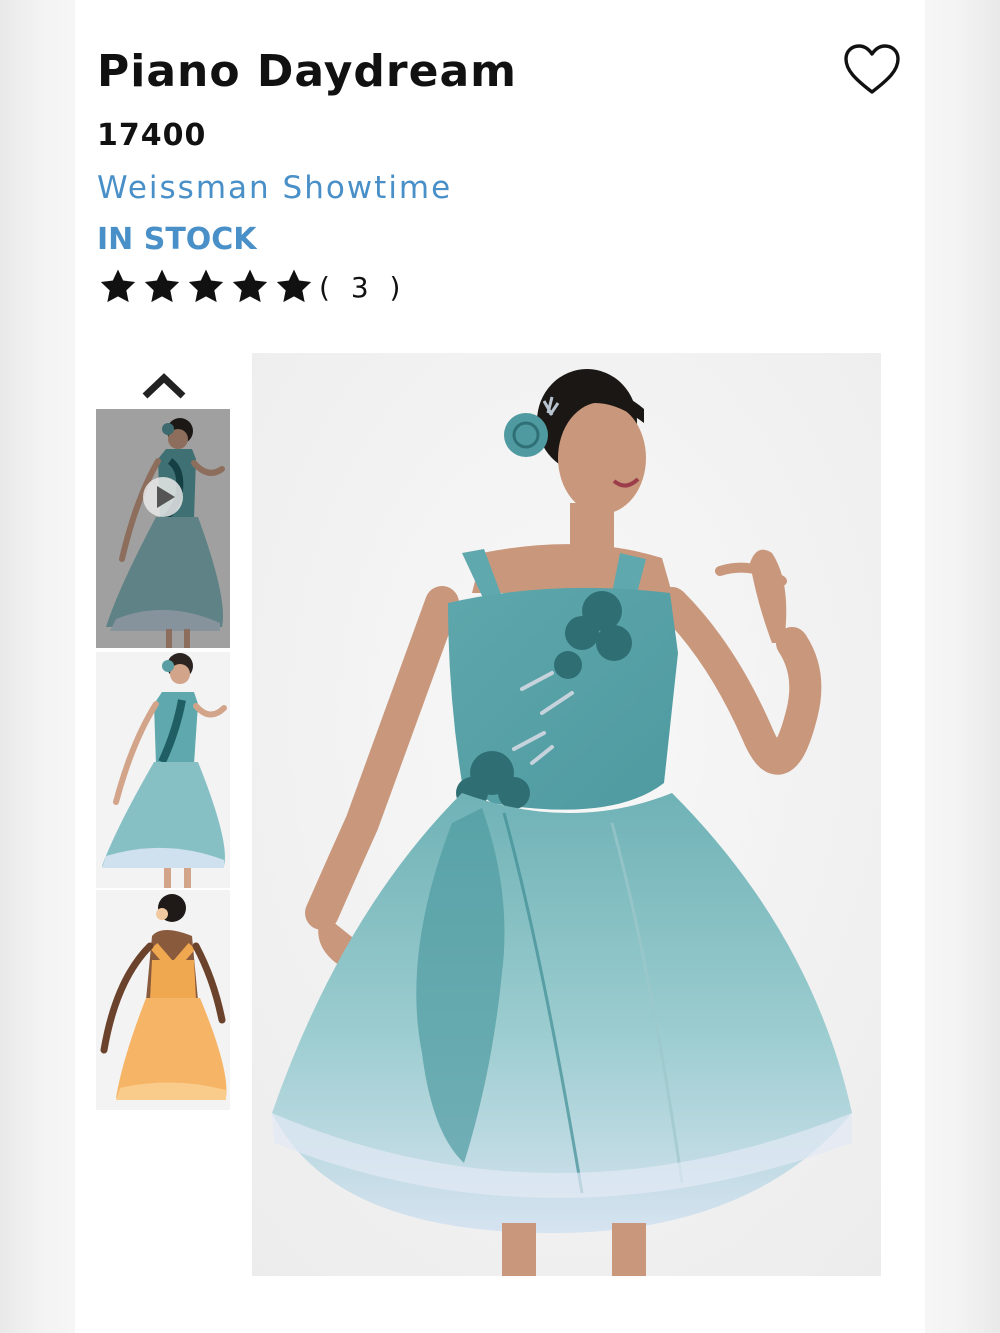 This screenshot has height=1333, width=1000. I want to click on thumbnail-image-front, so click(163, 770).